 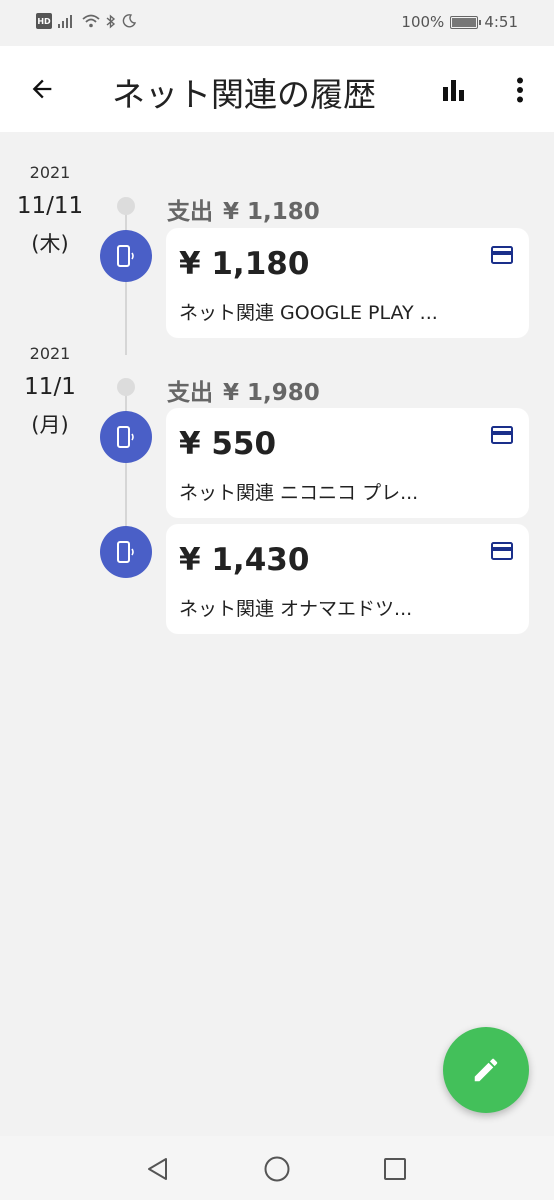 What do you see at coordinates (244, 560) in the screenshot?
I see `transaction-amount: ¥ 1,430` at bounding box center [244, 560].